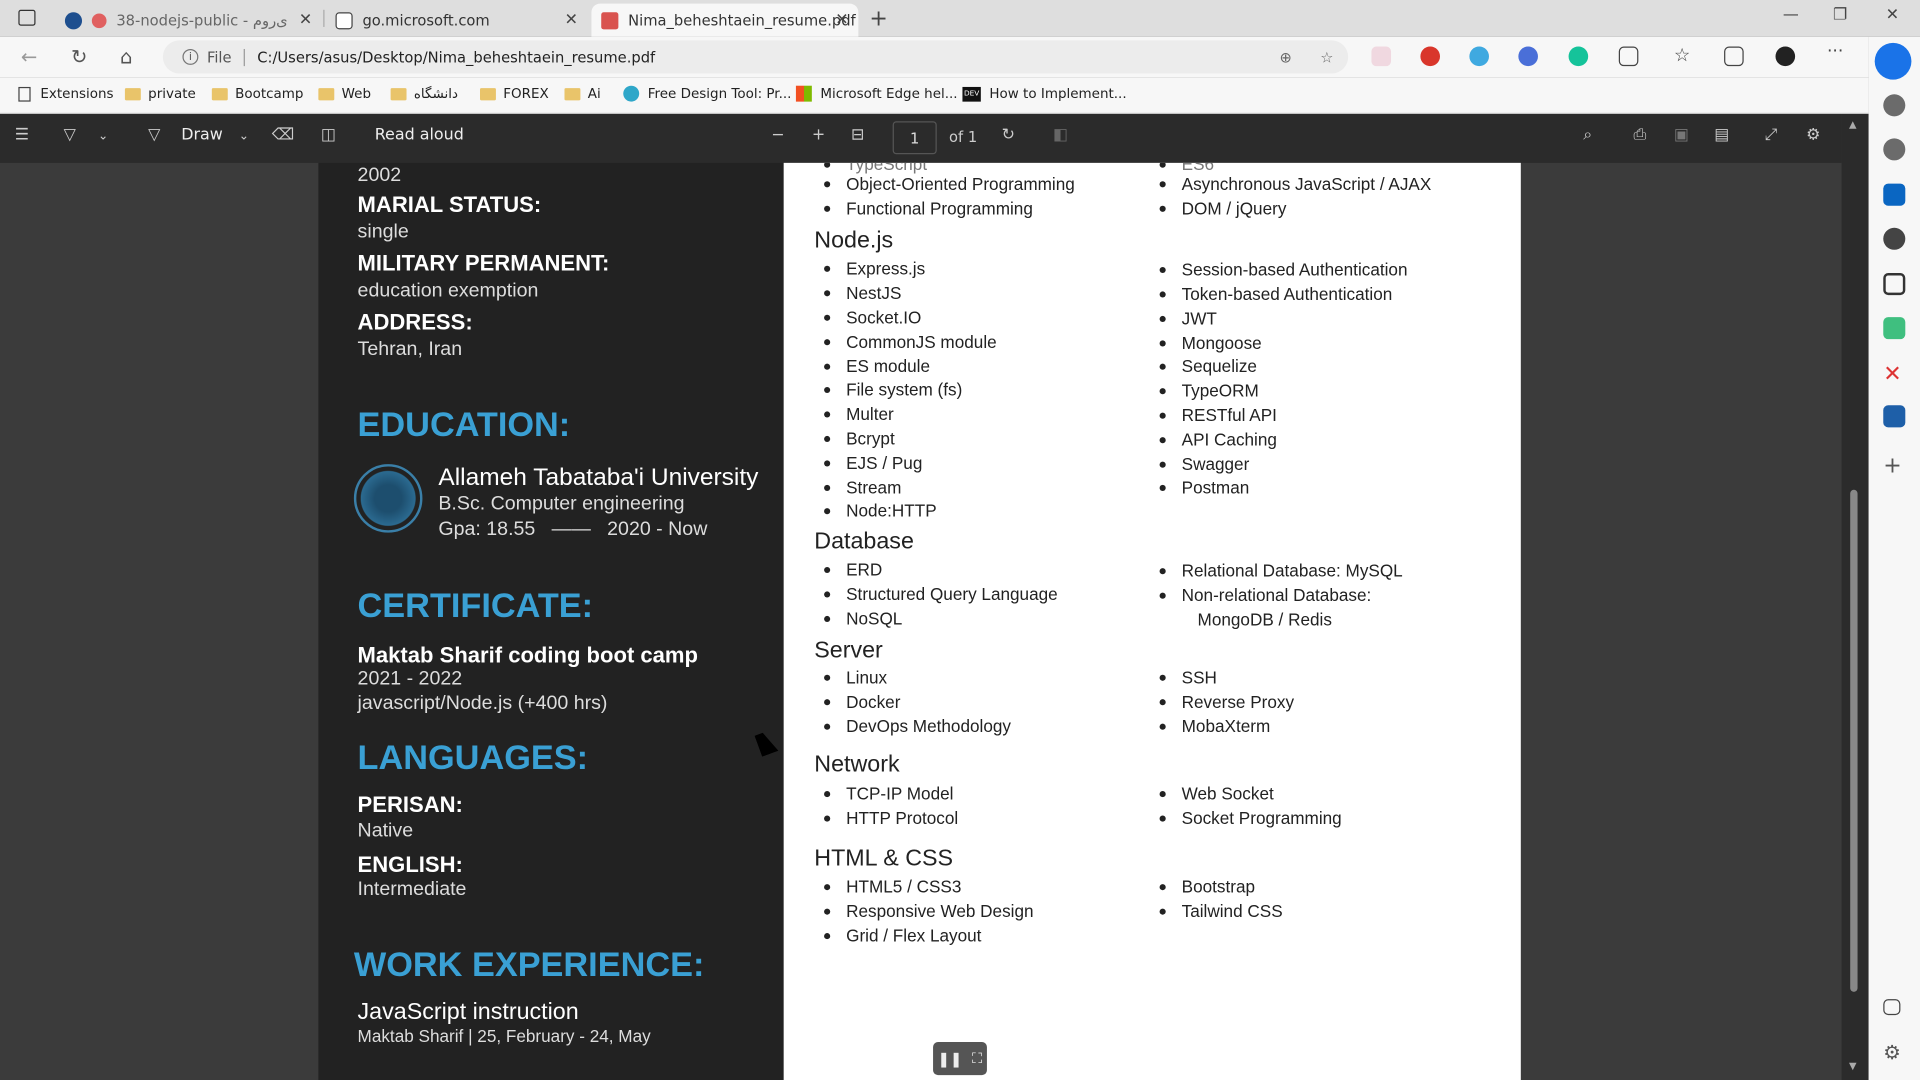 The height and width of the screenshot is (1080, 1920). Describe the element at coordinates (1894, 284) in the screenshot. I see `panel-icon` at that location.